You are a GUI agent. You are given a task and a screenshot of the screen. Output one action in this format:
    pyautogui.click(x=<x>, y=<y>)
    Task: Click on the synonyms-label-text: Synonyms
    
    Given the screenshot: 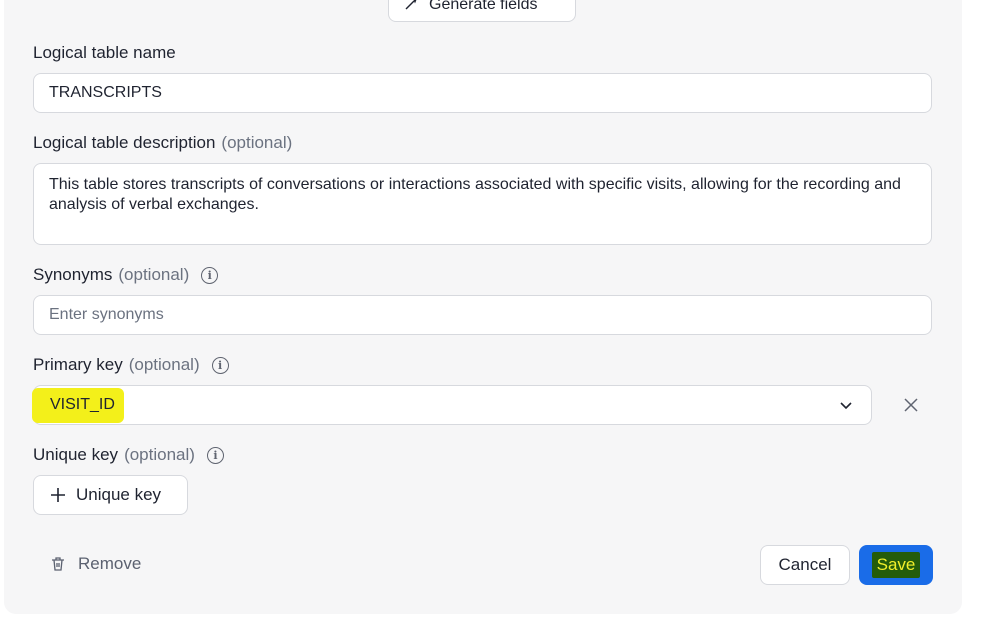 What is the action you would take?
    pyautogui.click(x=73, y=274)
    